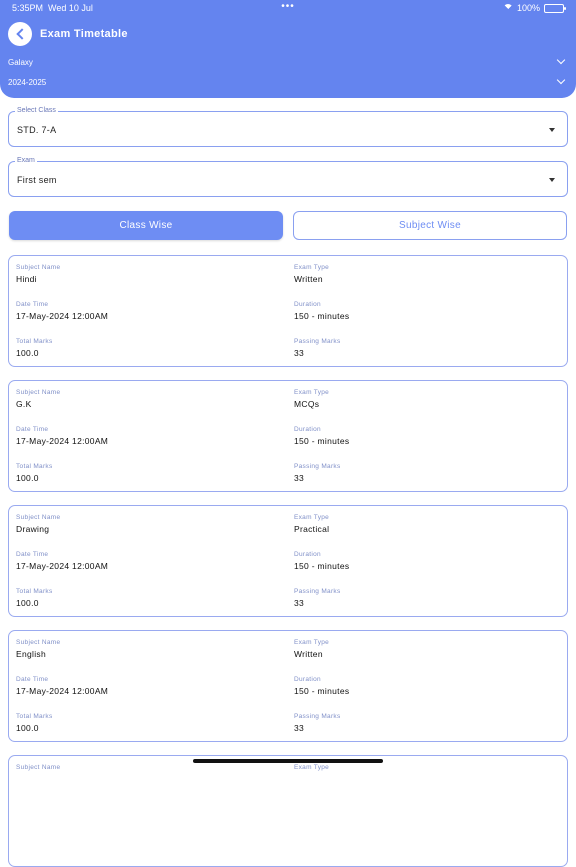 The width and height of the screenshot is (576, 867). What do you see at coordinates (287, 63) in the screenshot?
I see `school-selector: Galaxy` at bounding box center [287, 63].